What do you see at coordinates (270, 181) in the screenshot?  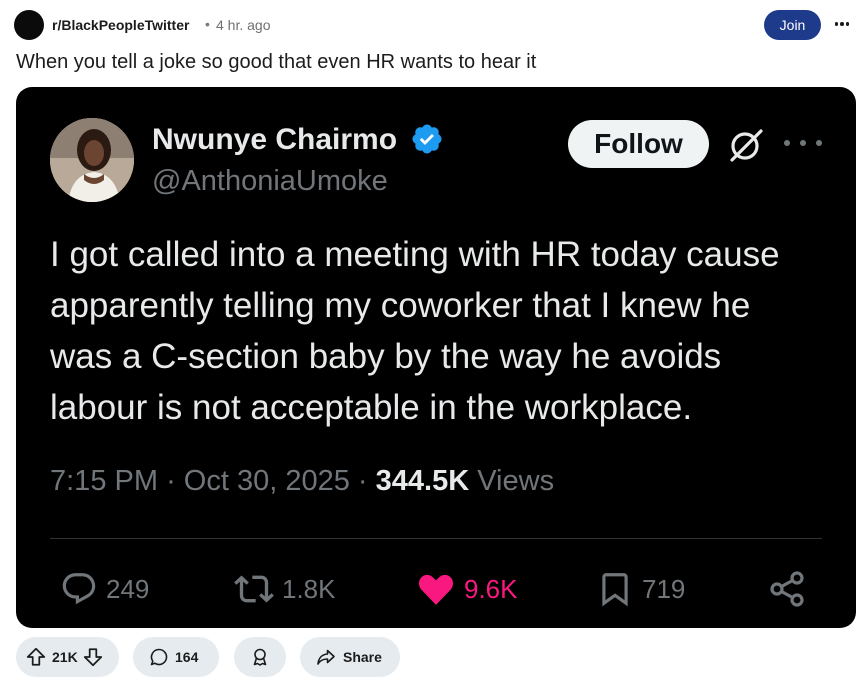 I see `tweet-handle: @AnthoniaUmoke` at bounding box center [270, 181].